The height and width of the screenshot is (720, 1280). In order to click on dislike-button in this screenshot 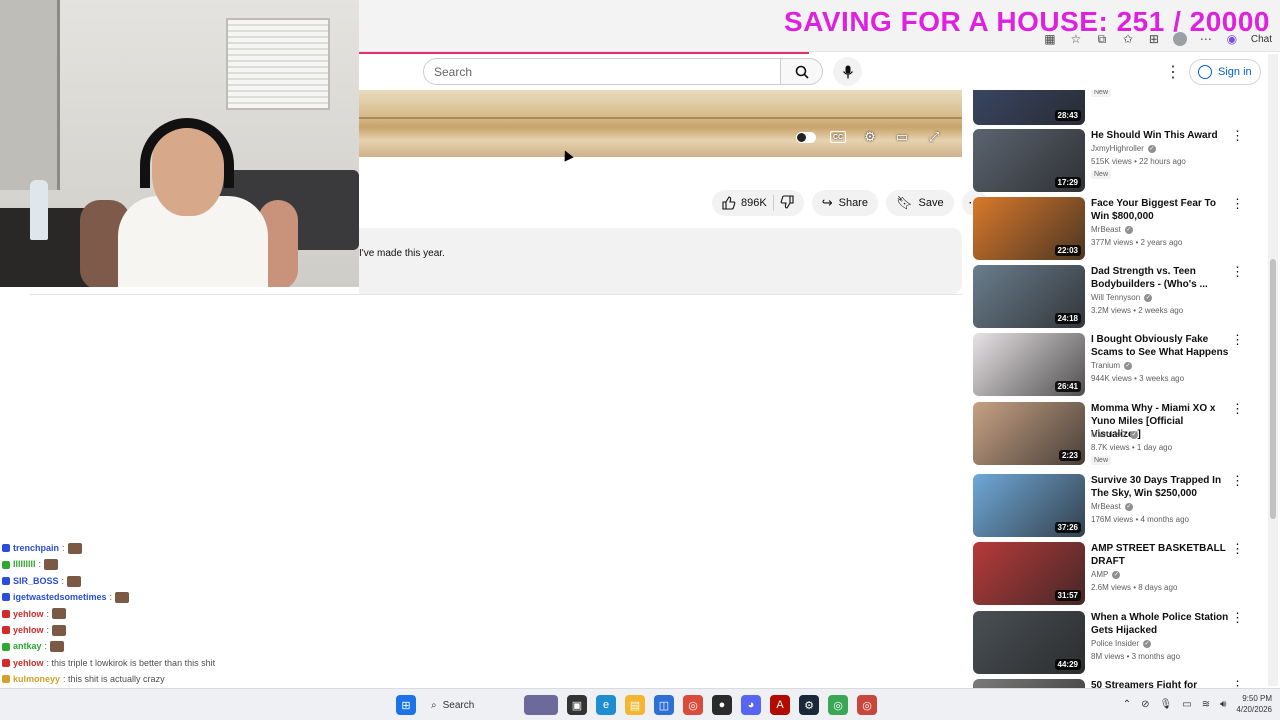, I will do `click(787, 203)`.